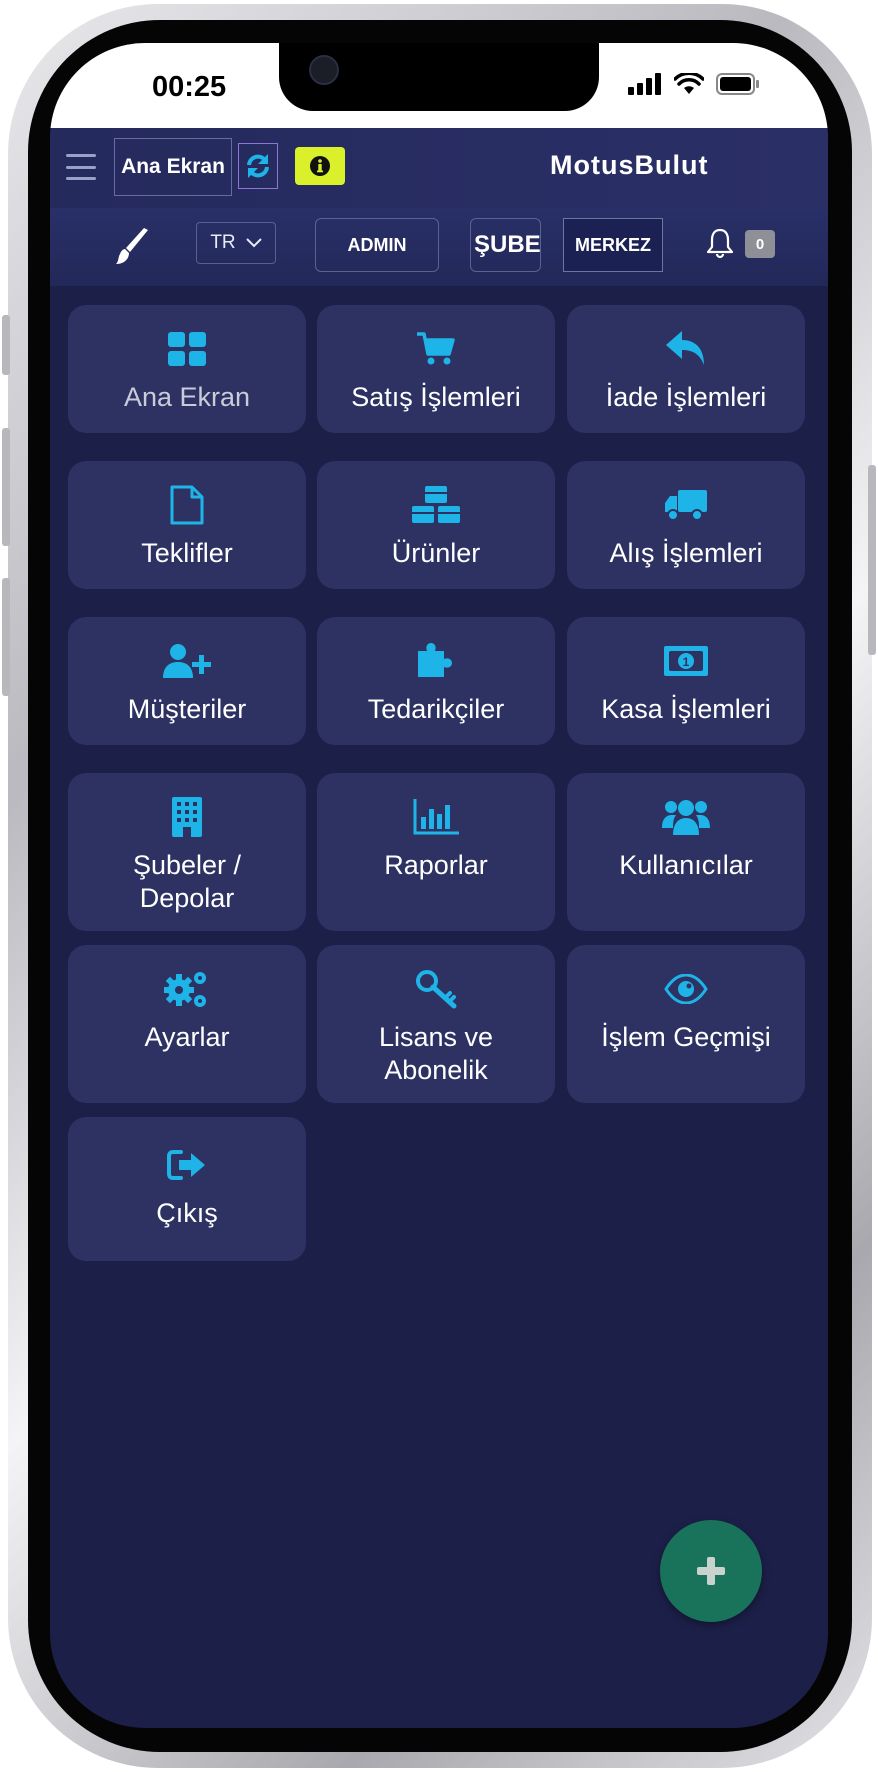 The height and width of the screenshot is (1772, 878). I want to click on sub-header: TR ADMIN ŞUBE MERKEZ 0, so click(439, 247).